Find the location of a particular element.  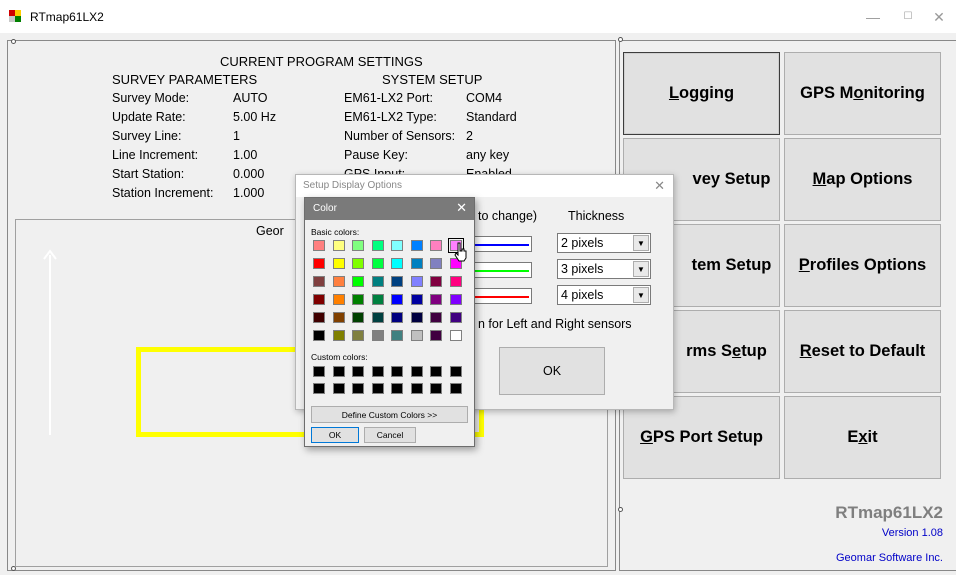

thickness-select: 4 pixels ▼ is located at coordinates (604, 295).